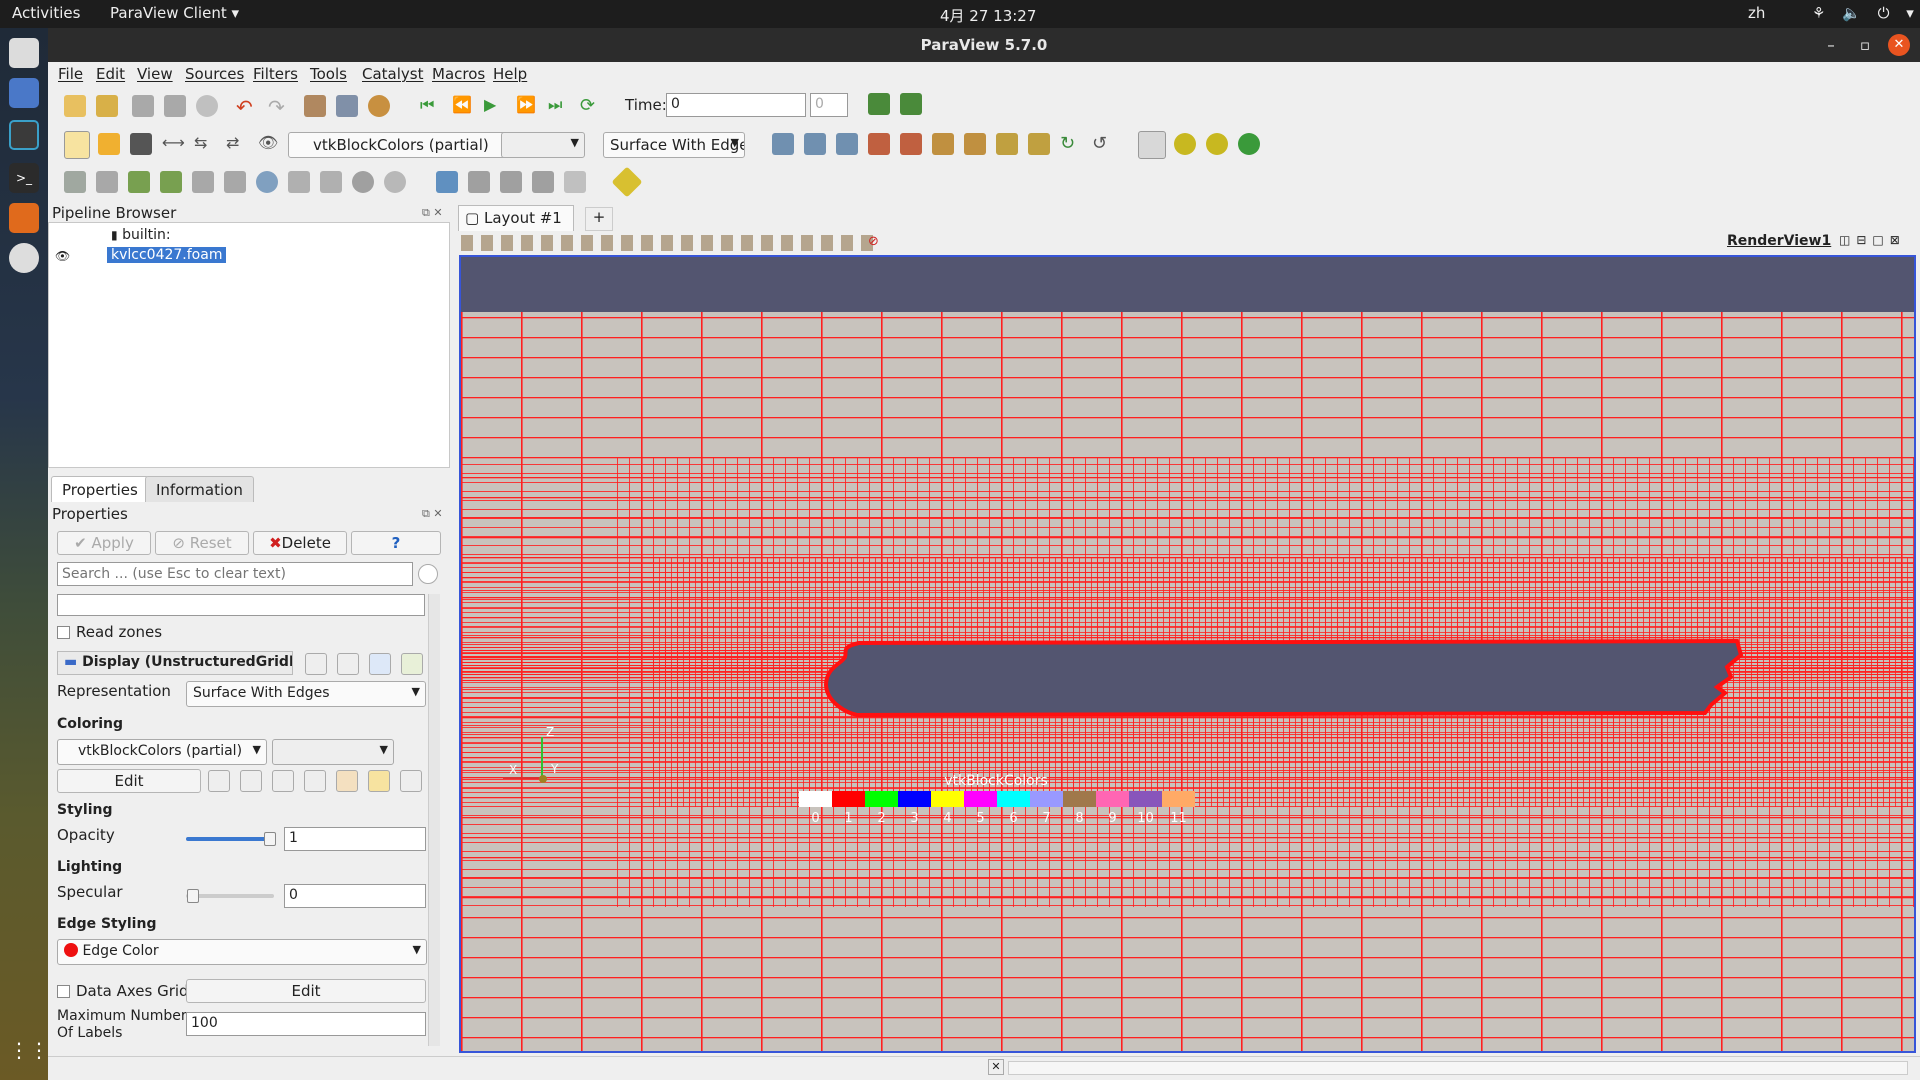  Describe the element at coordinates (379, 106) in the screenshot. I see `palette-icon` at that location.